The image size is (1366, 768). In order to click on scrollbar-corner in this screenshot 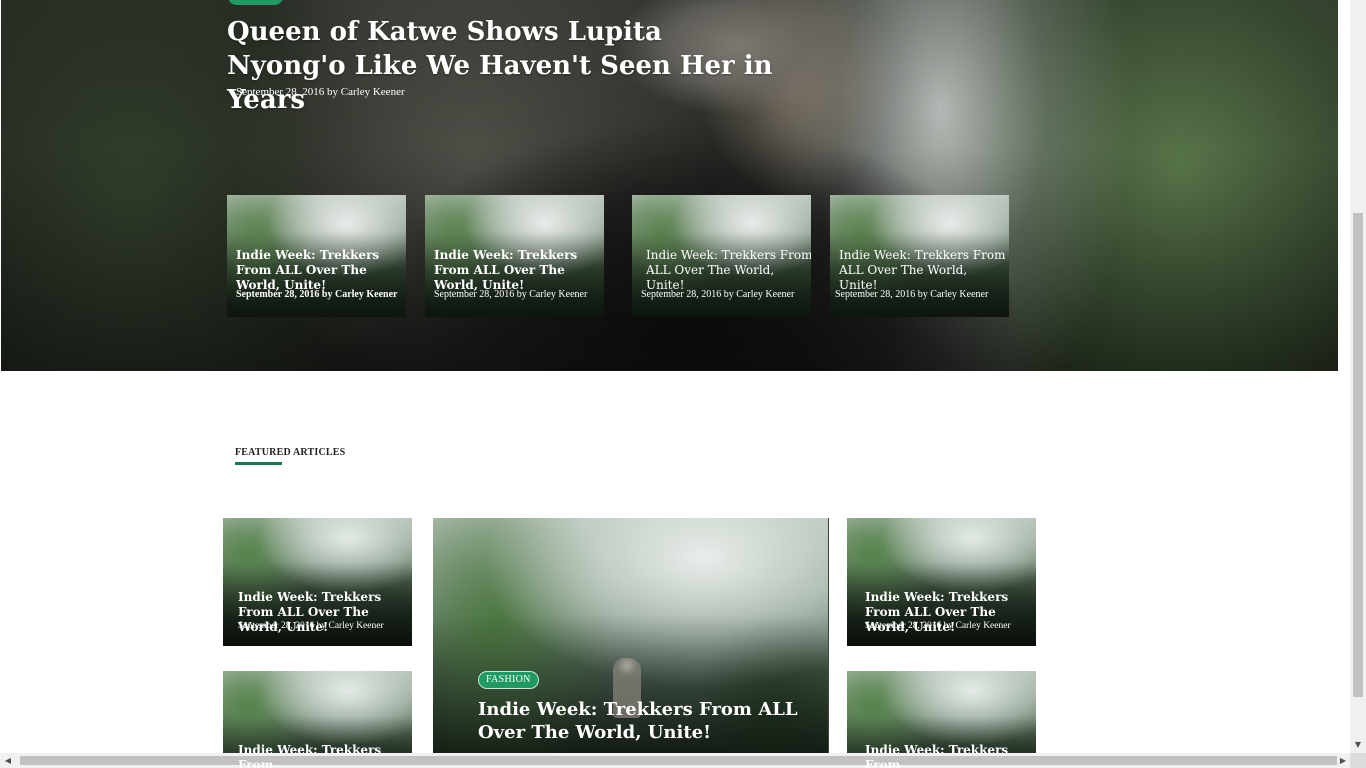, I will do `click(1358, 760)`.